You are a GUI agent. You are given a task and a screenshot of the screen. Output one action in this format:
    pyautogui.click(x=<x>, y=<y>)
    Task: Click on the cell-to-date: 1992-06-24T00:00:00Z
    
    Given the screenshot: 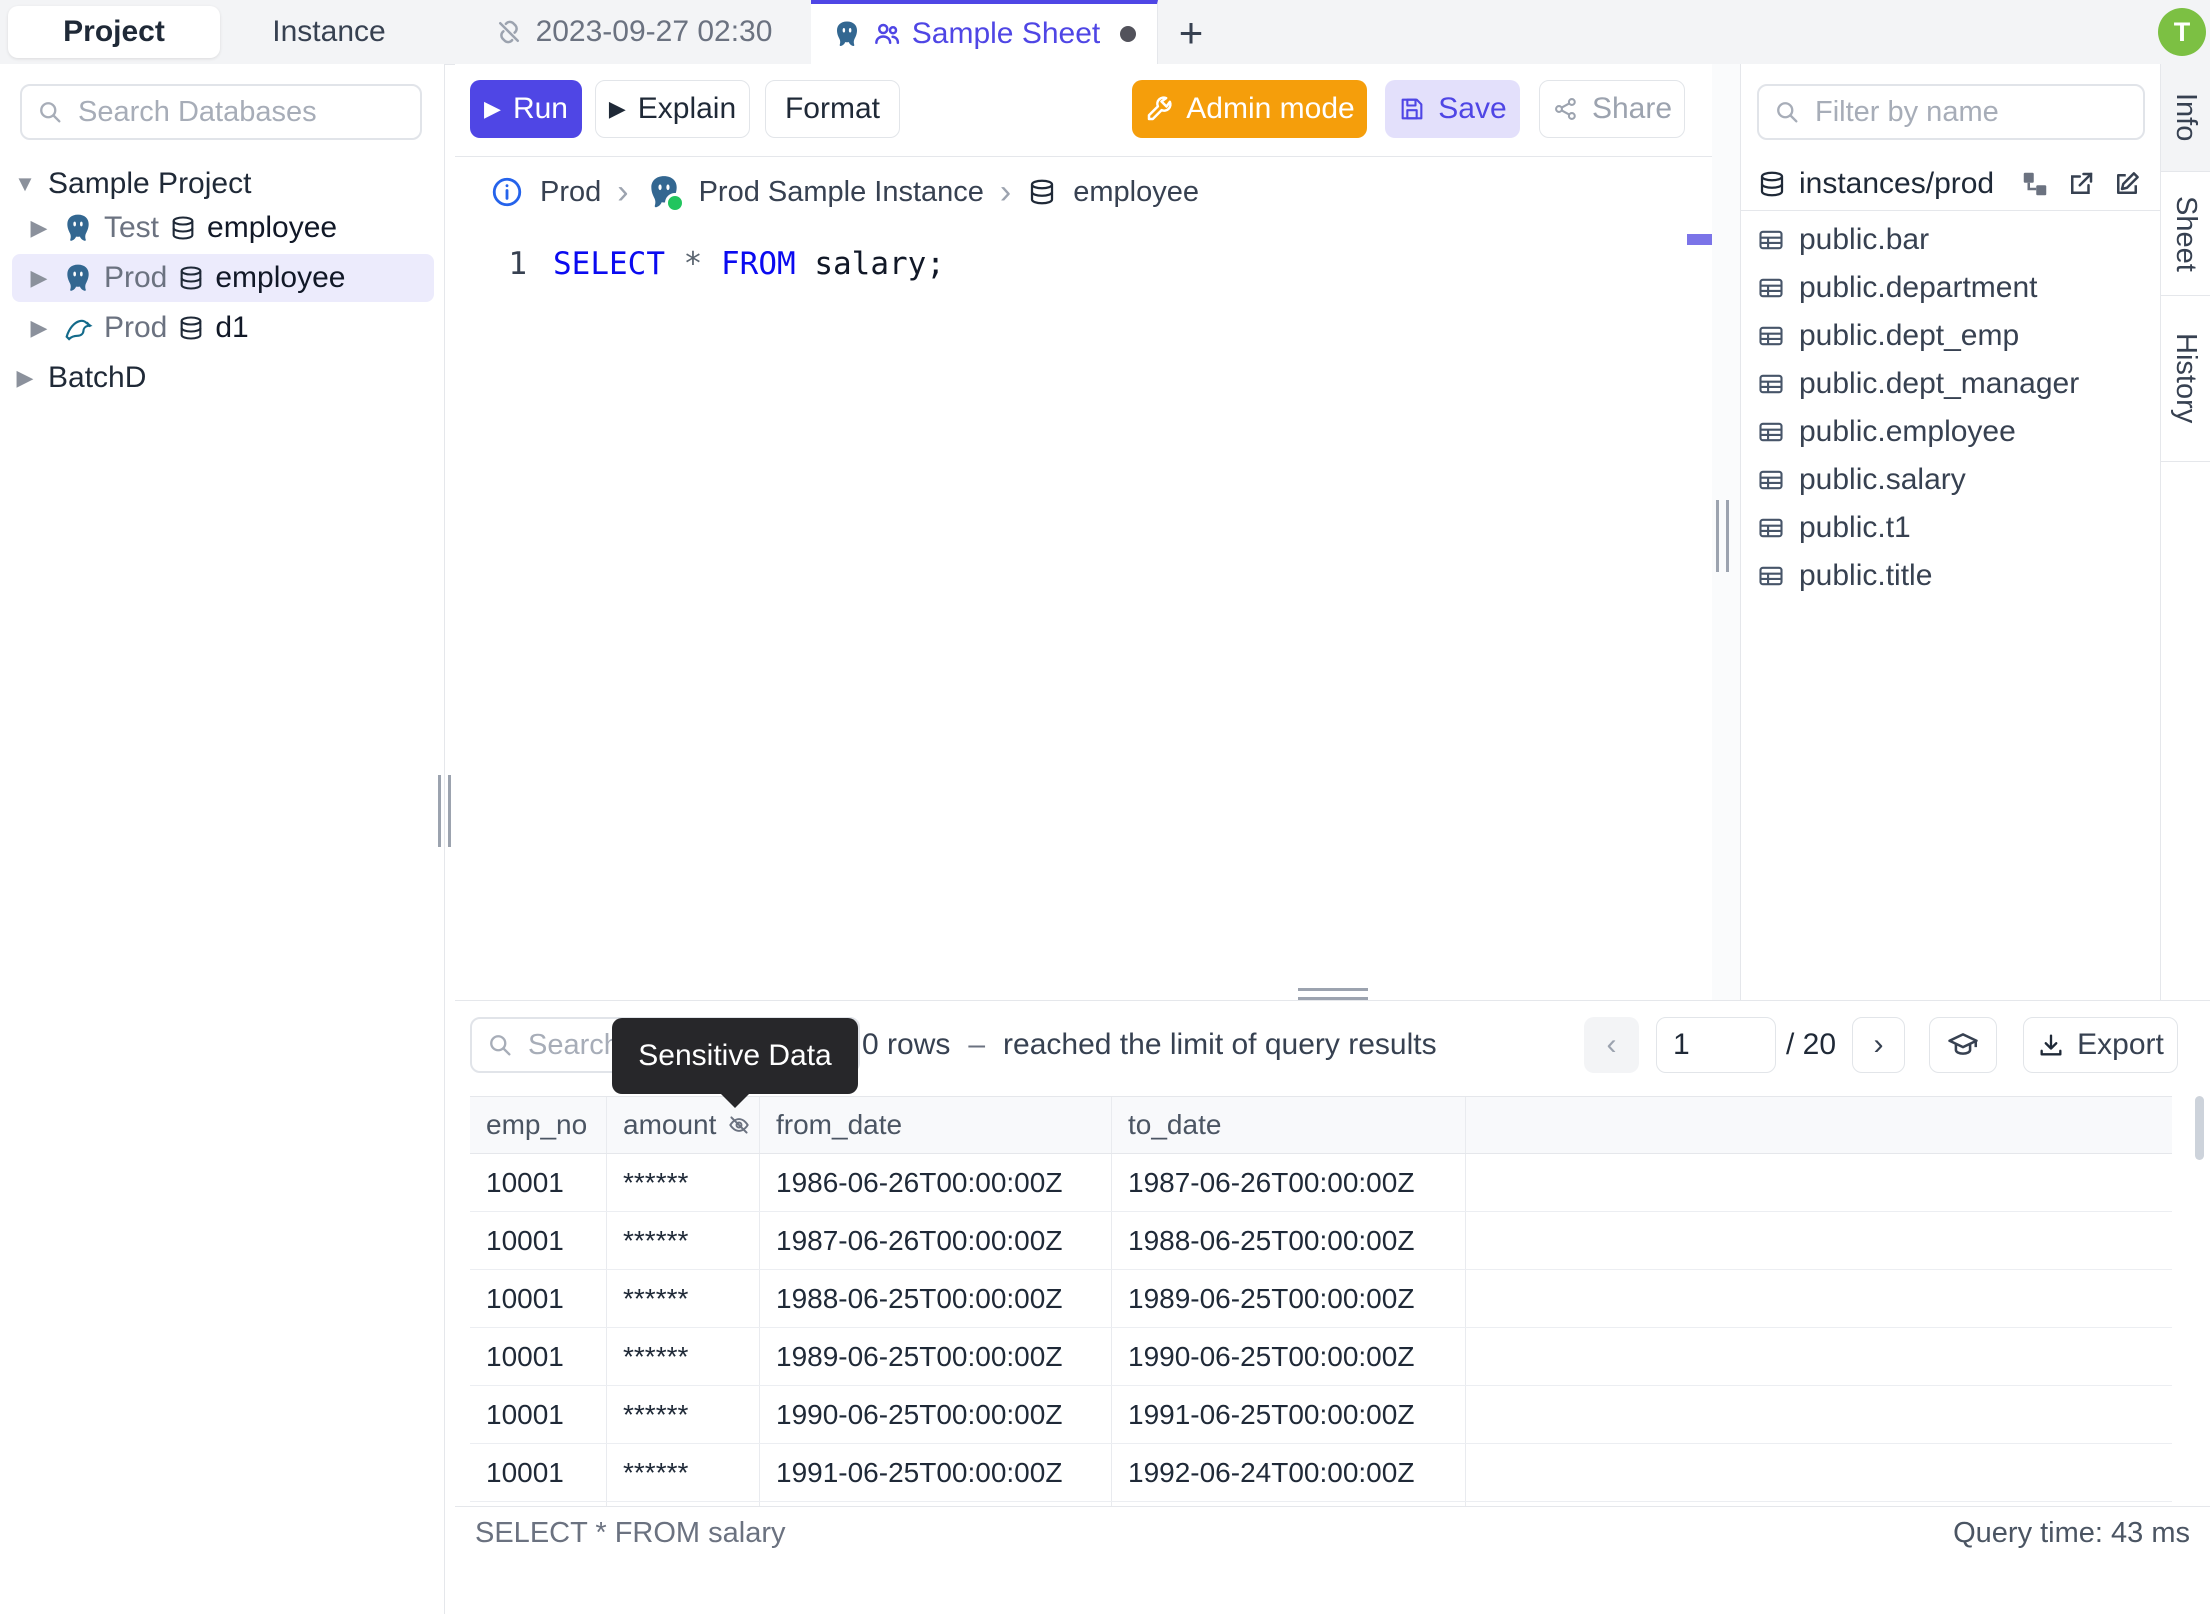 What is the action you would take?
    pyautogui.click(x=1289, y=1472)
    